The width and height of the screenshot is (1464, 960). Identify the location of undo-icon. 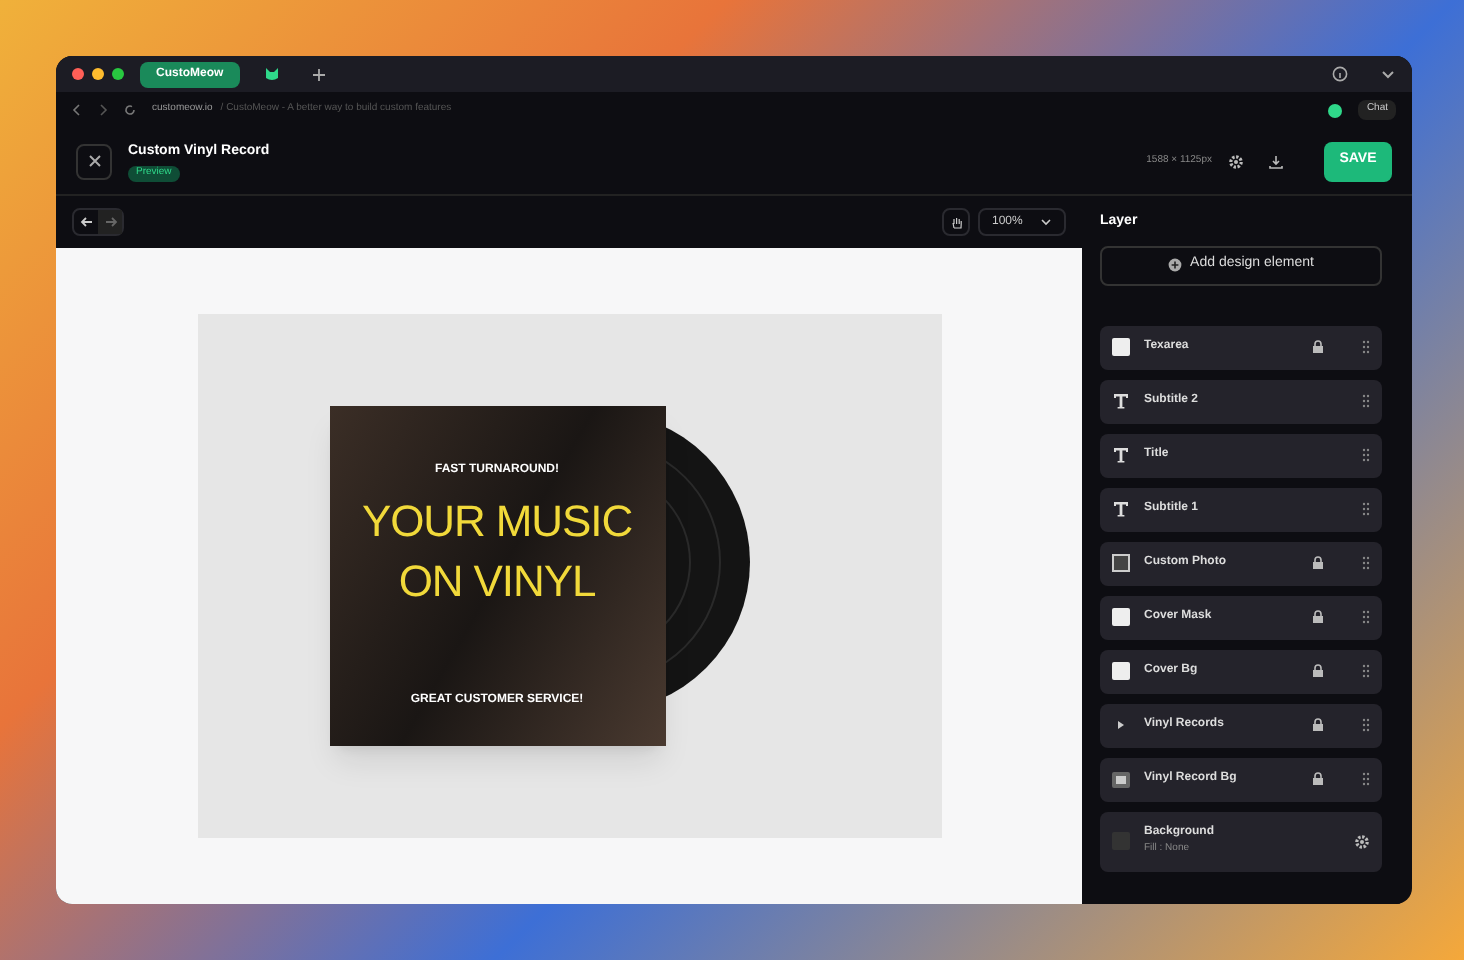
(86, 222).